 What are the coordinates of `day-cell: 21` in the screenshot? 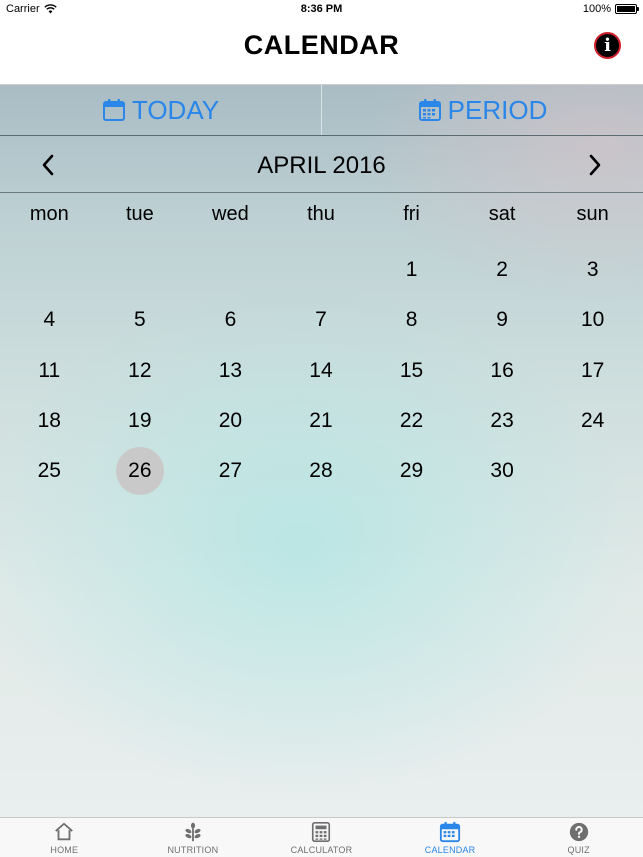 It's located at (321, 421).